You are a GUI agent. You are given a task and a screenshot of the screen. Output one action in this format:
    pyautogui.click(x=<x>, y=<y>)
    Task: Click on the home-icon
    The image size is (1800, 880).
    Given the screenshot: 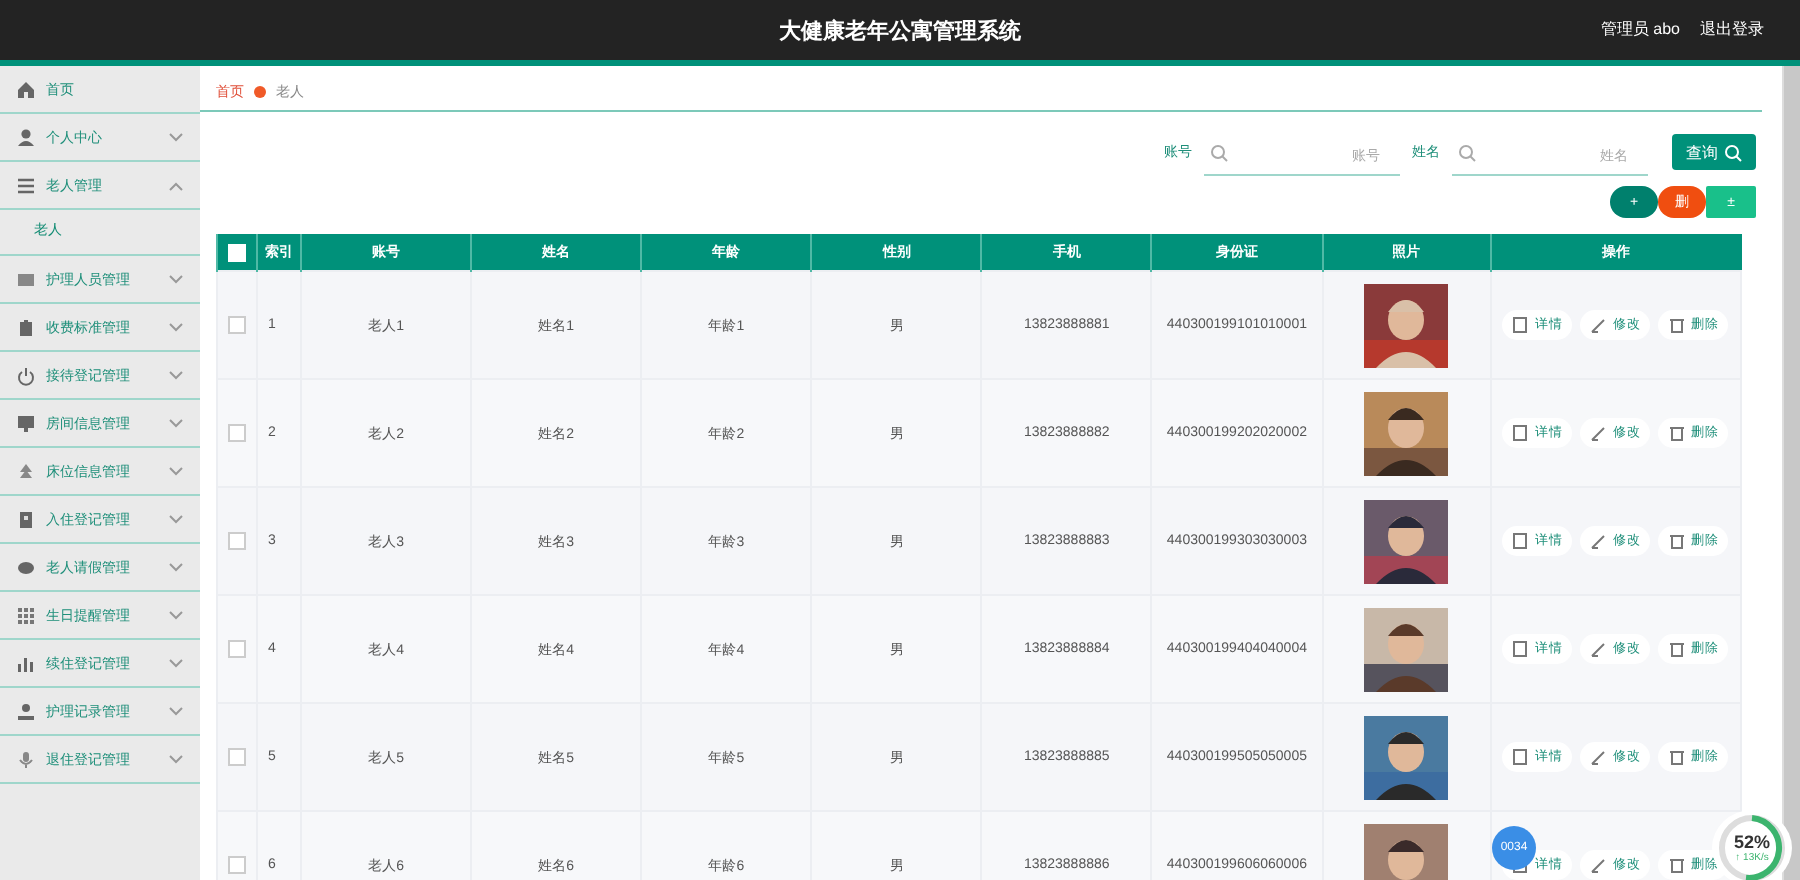 What is the action you would take?
    pyautogui.click(x=26, y=89)
    